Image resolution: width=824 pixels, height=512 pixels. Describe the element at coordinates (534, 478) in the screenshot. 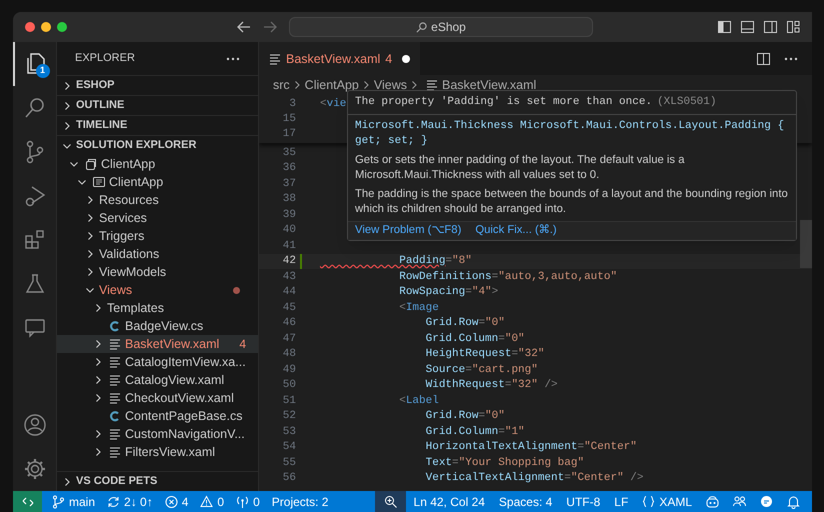

I see `code-line: VerticalTextAlignment="Center" />` at that location.